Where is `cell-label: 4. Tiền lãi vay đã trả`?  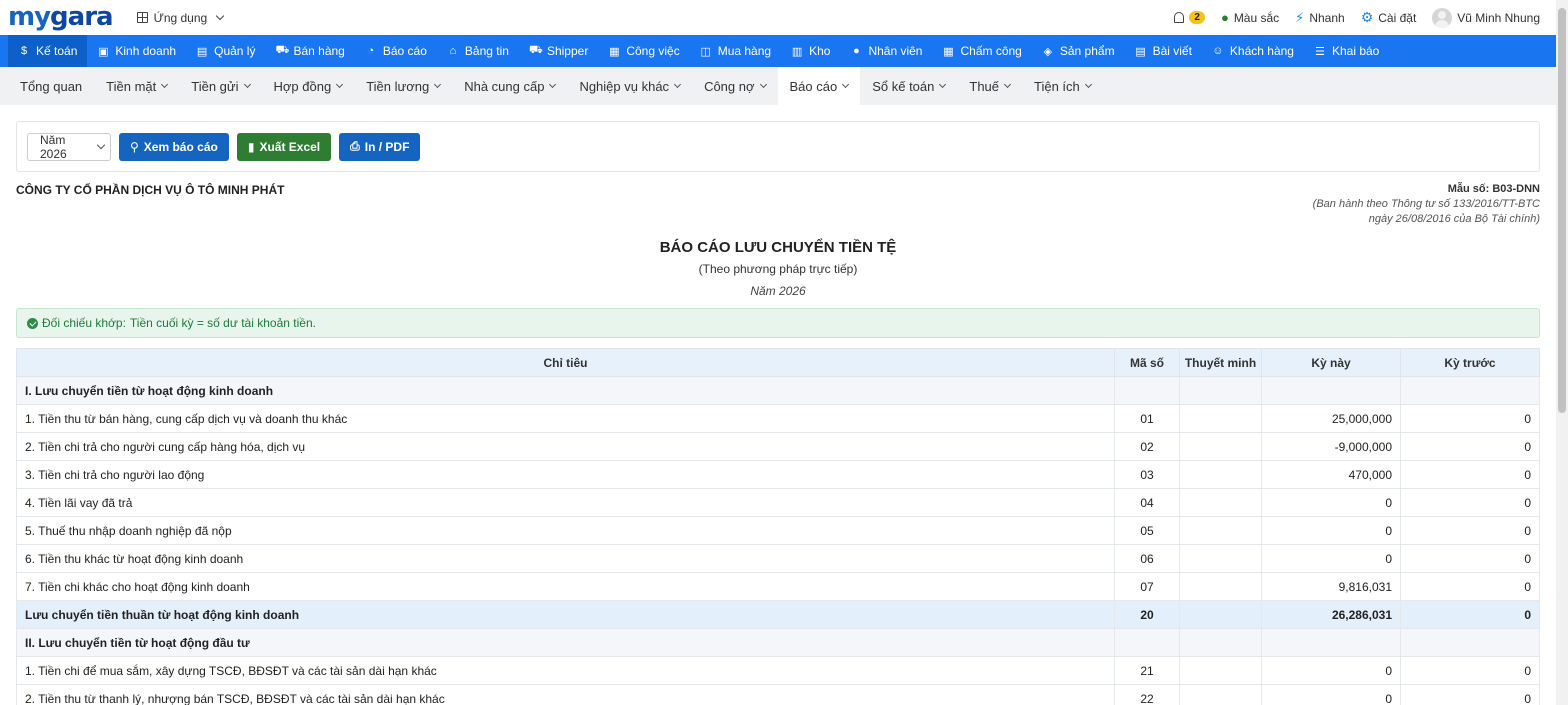 cell-label: 4. Tiền lãi vay đã trả is located at coordinates (565, 502).